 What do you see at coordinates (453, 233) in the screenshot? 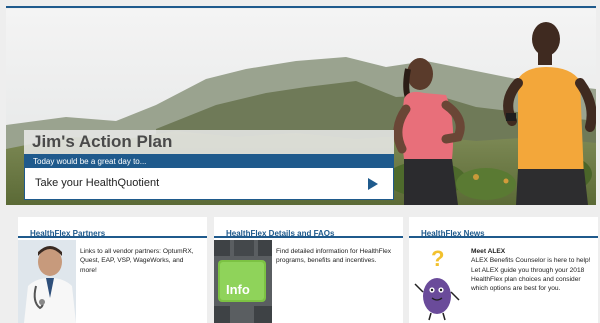
I see `news-card-title: HealthFlex News` at bounding box center [453, 233].